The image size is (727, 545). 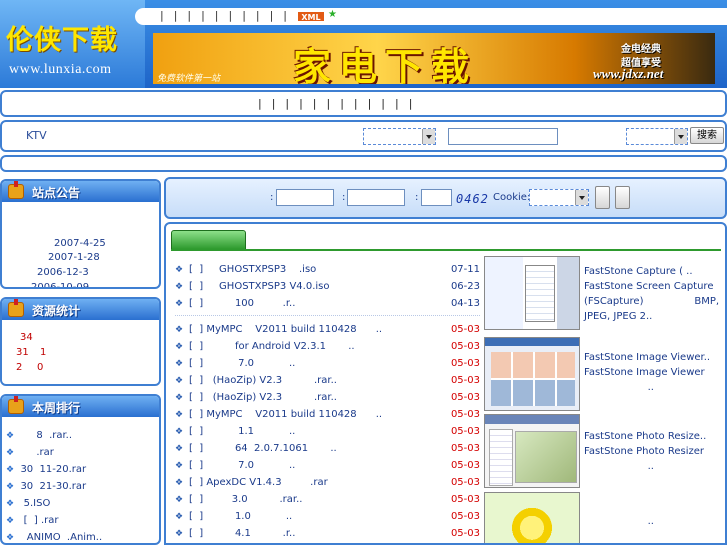 What do you see at coordinates (335, 103) in the screenshot?
I see `main-nav-links: | | | | | | | | | | | |` at bounding box center [335, 103].